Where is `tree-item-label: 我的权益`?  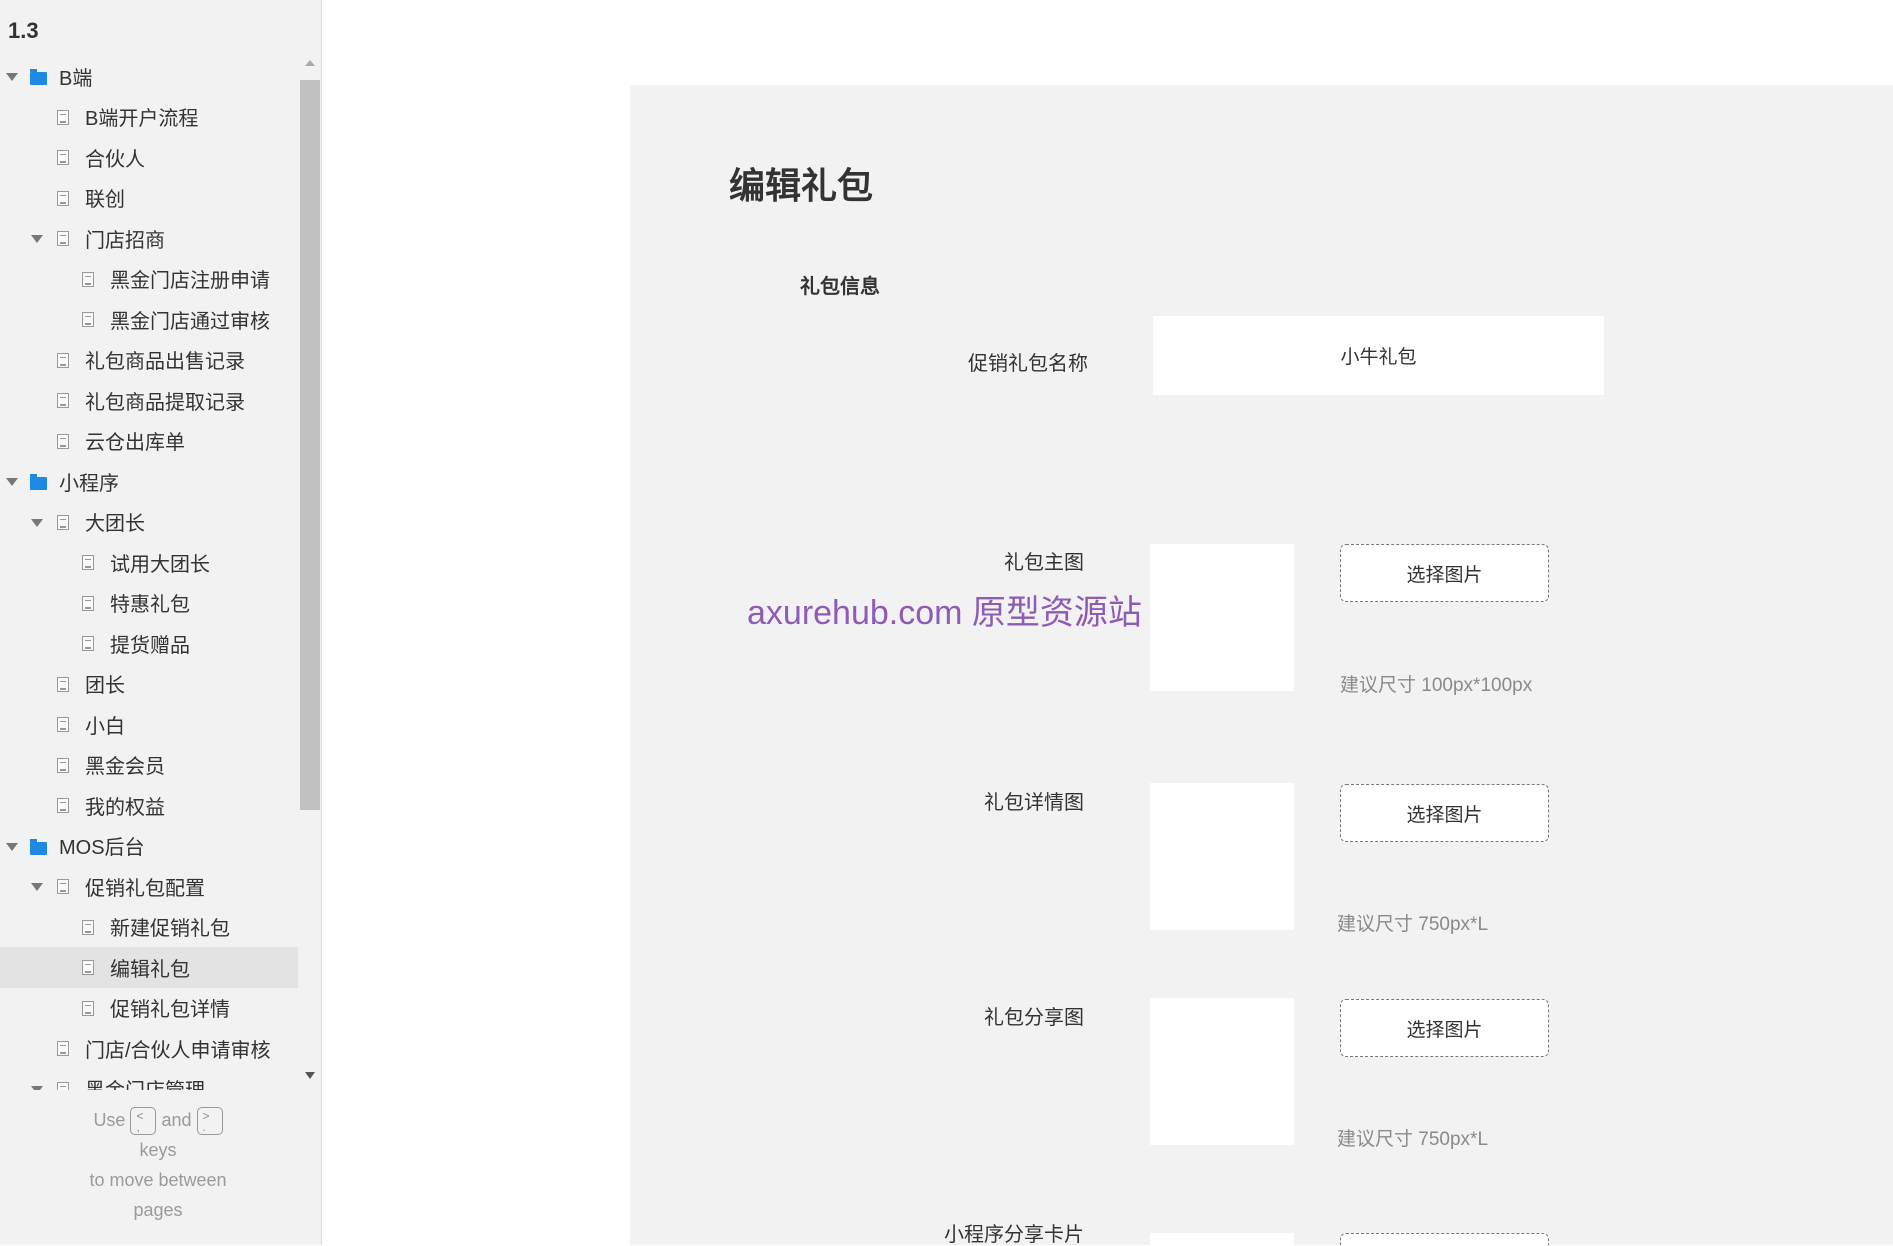 tree-item-label: 我的权益 is located at coordinates (125, 807).